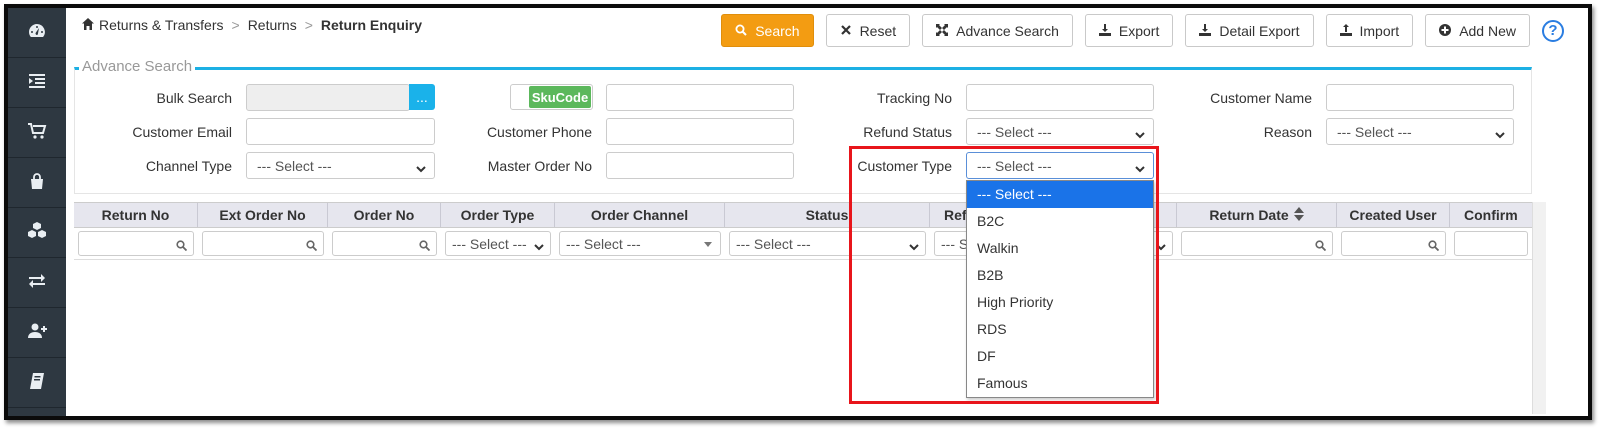  I want to click on customer-type-option: B2B, so click(1060, 275).